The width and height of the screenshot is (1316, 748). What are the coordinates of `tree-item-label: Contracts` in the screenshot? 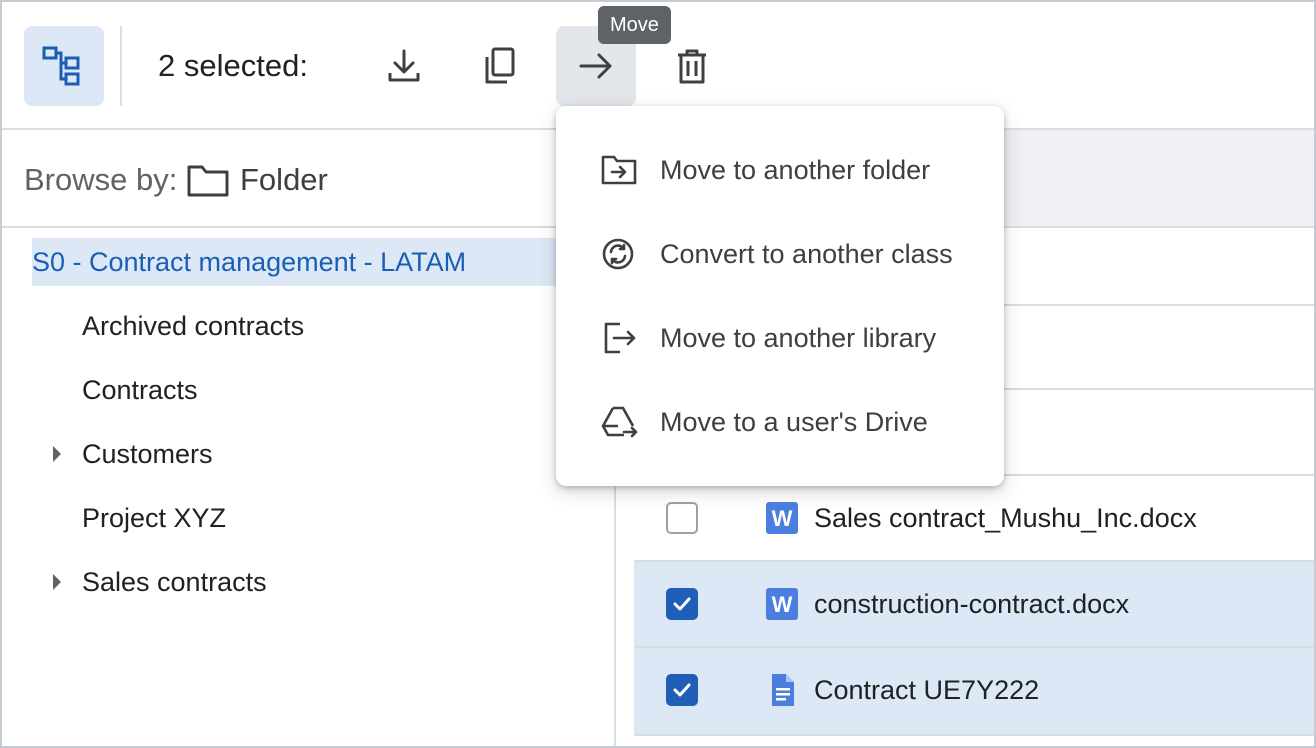 It's located at (140, 390).